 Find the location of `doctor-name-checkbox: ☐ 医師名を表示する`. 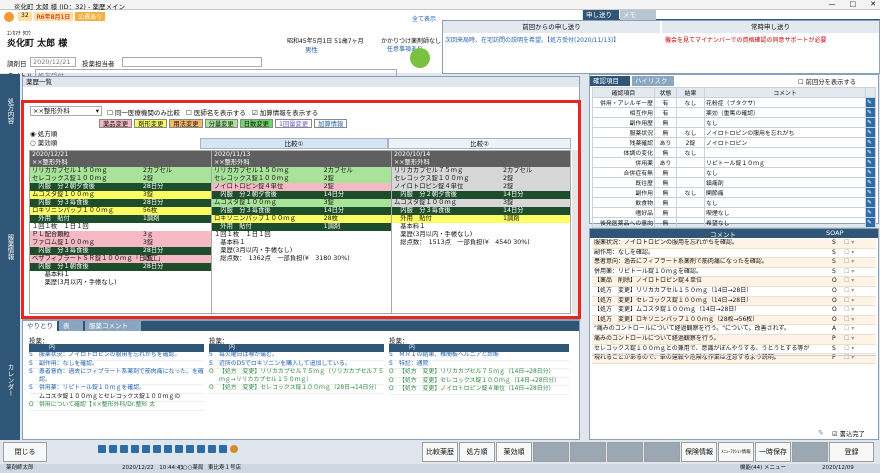

doctor-name-checkbox: ☐ 医師名を表示する is located at coordinates (216, 112).